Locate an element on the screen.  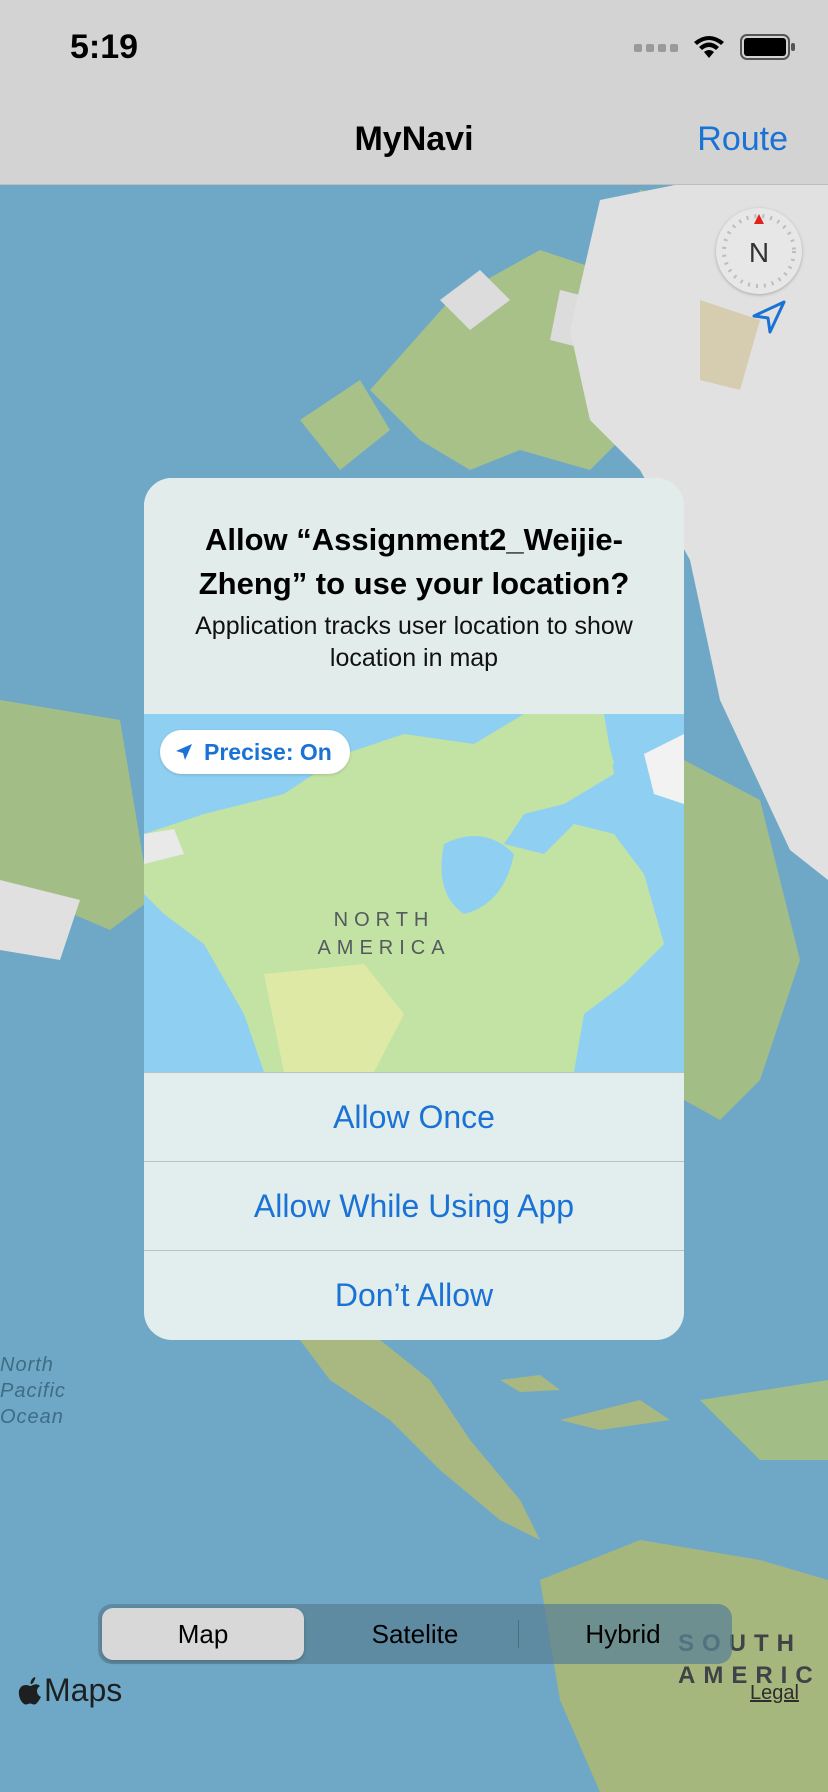
ocean-label: North Pacific Ocean is located at coordinates (33, 1391).